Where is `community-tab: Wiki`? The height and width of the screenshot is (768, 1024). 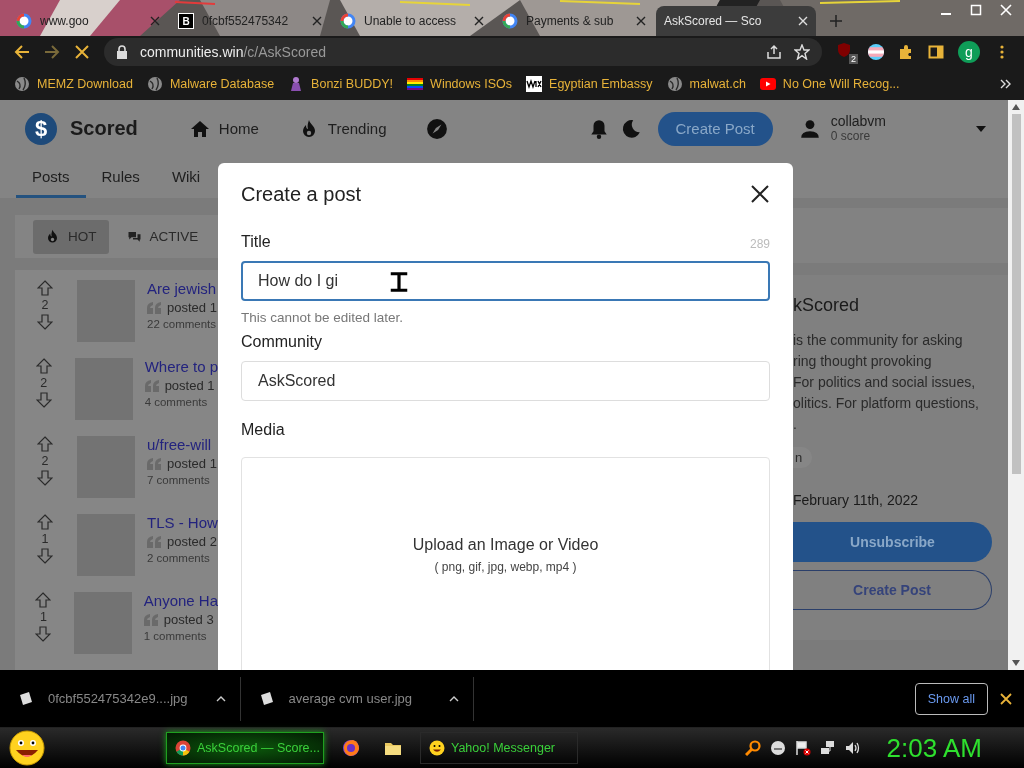
community-tab: Wiki is located at coordinates (186, 177).